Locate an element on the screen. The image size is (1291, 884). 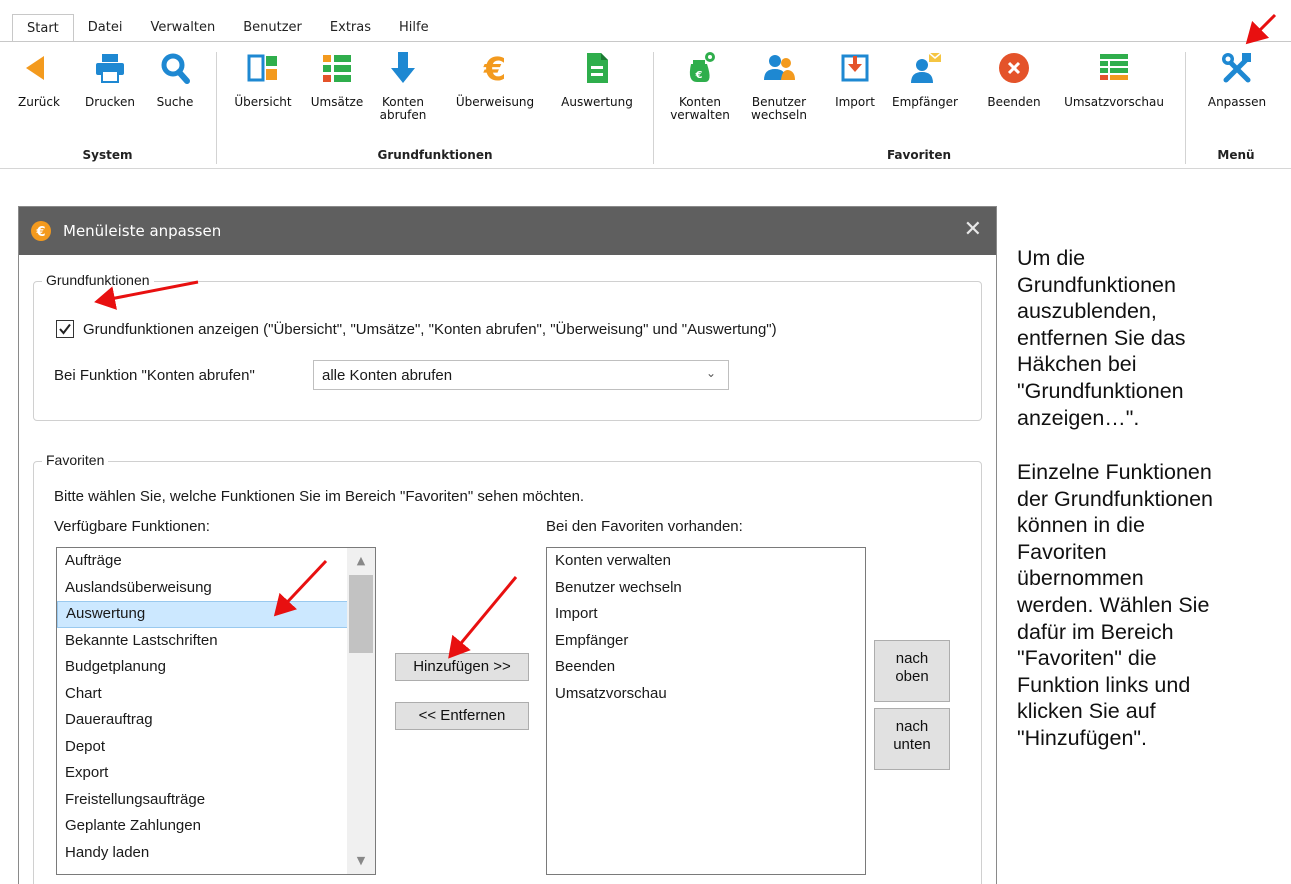
umsatzvorschau-button: Umsatzvorschau is located at coordinates (1114, 79).